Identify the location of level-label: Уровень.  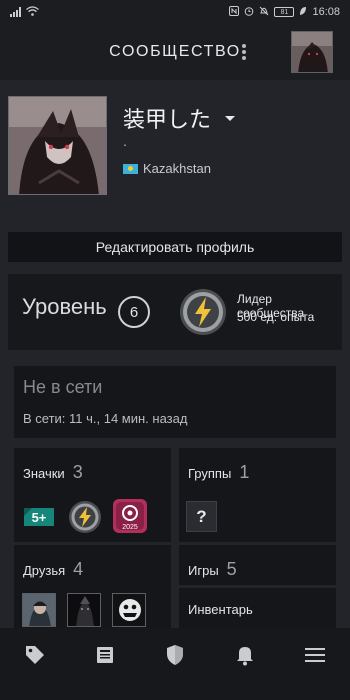
(64, 306).